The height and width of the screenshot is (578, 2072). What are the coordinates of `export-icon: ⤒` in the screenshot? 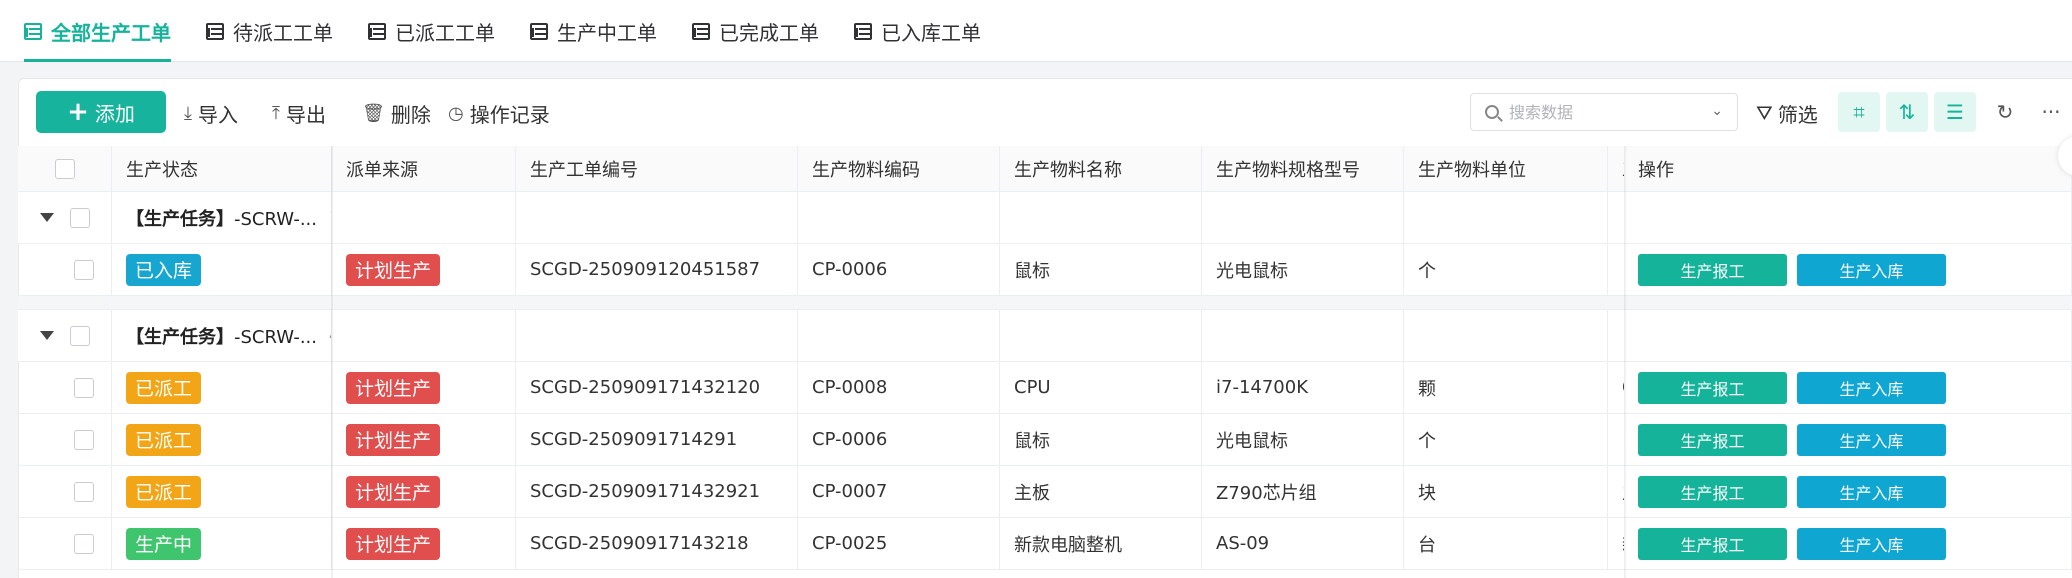 It's located at (276, 113).